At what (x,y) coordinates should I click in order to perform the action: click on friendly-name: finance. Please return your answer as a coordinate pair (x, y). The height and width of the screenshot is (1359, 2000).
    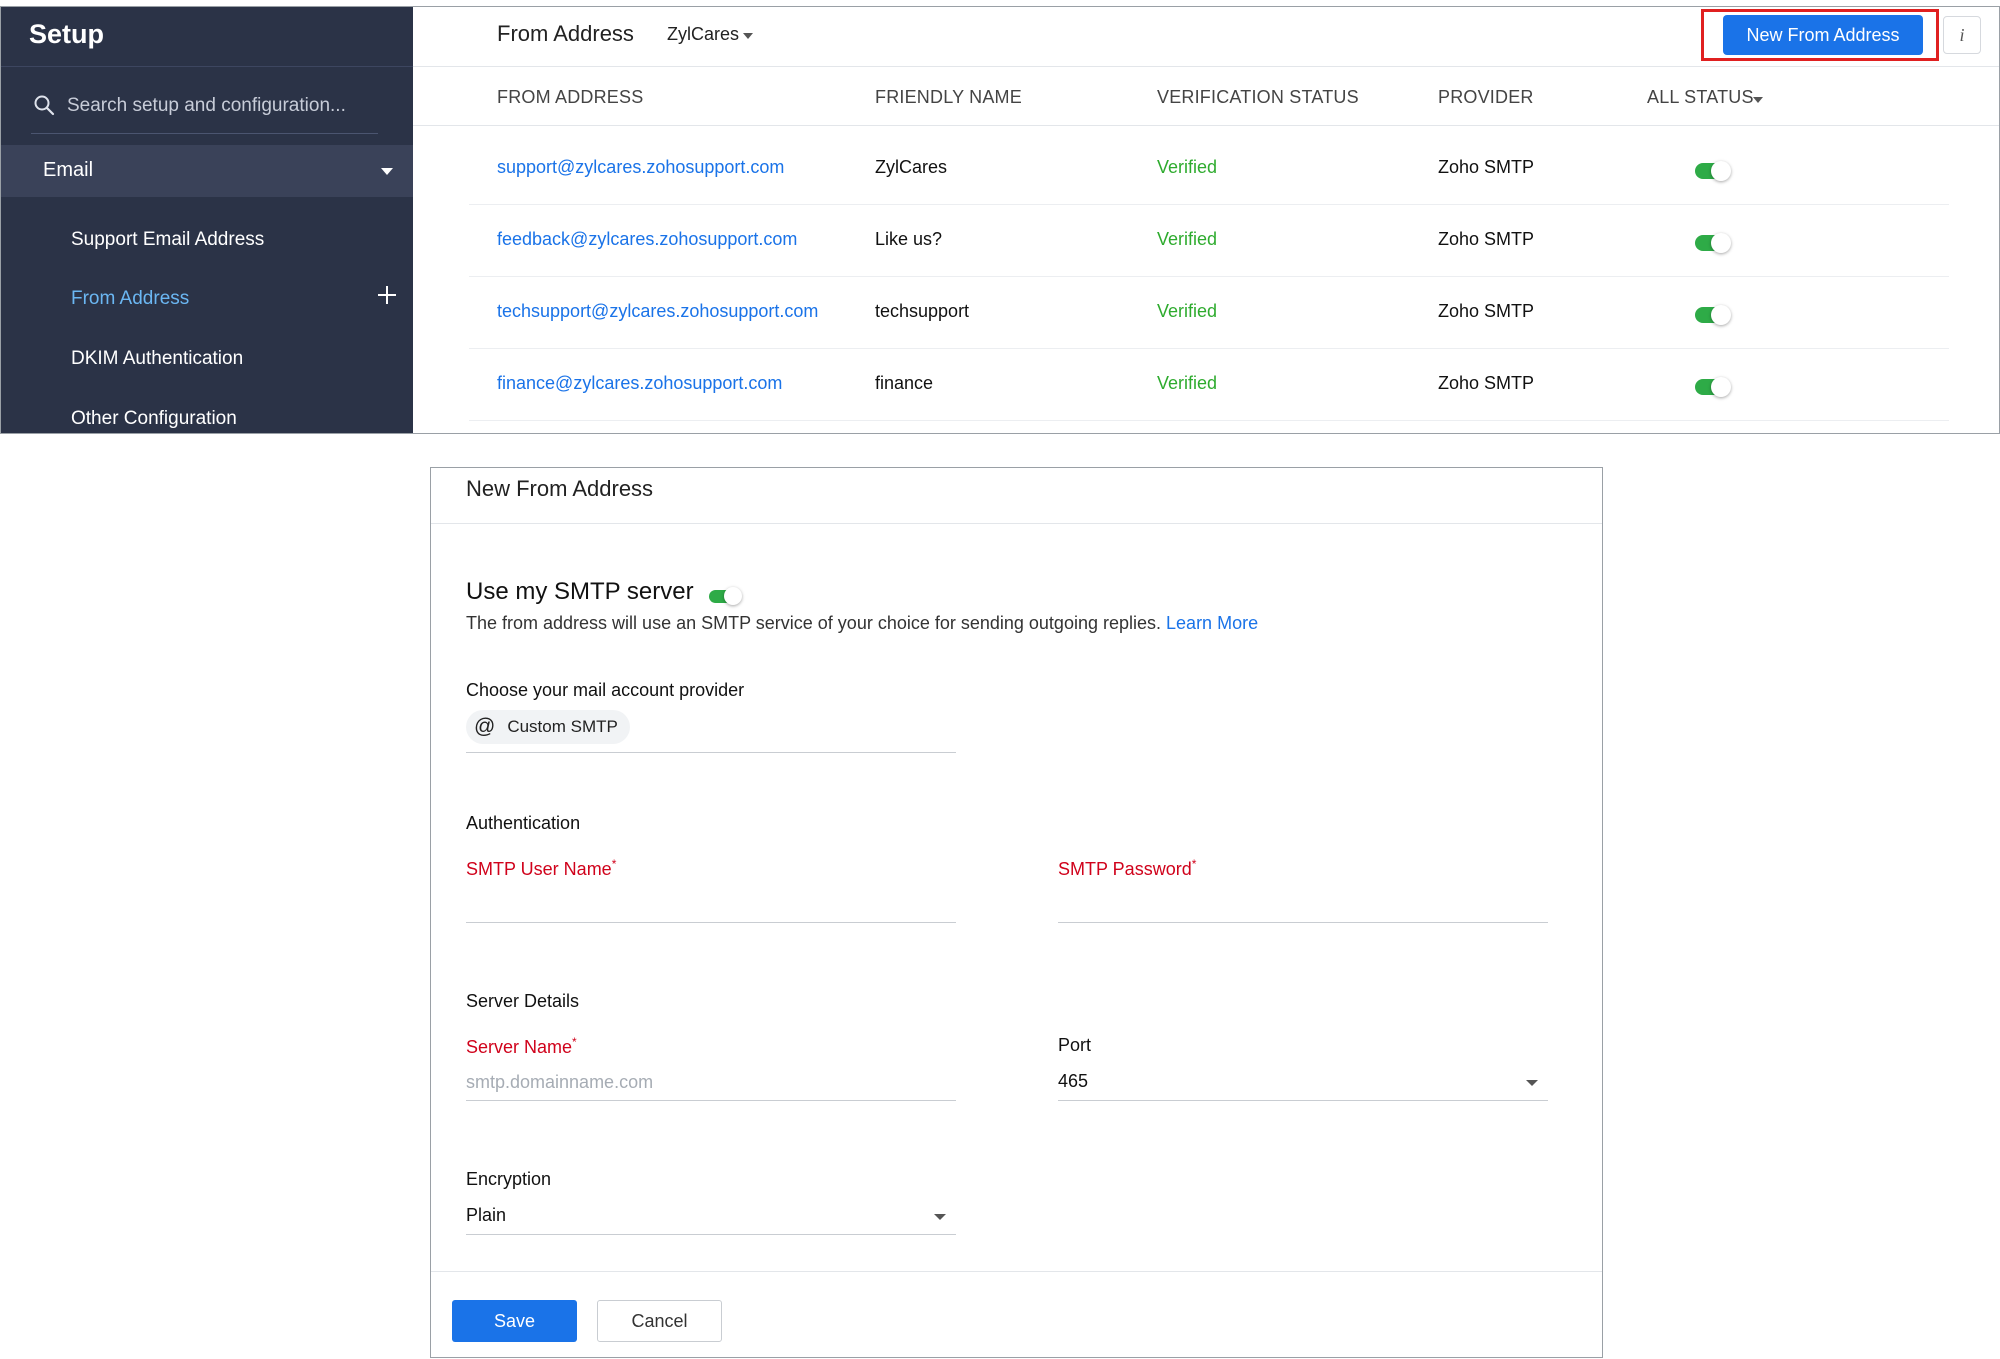
    Looking at the image, I should click on (904, 383).